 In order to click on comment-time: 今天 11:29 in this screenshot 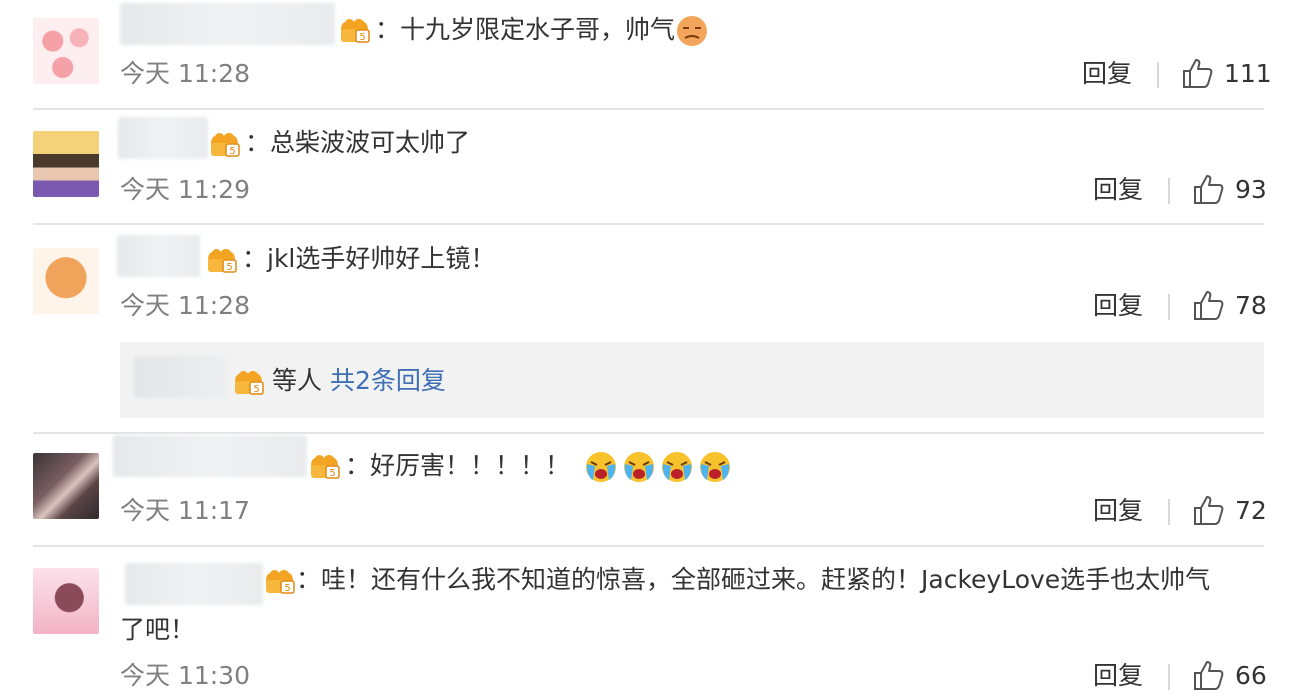, I will do `click(185, 189)`.